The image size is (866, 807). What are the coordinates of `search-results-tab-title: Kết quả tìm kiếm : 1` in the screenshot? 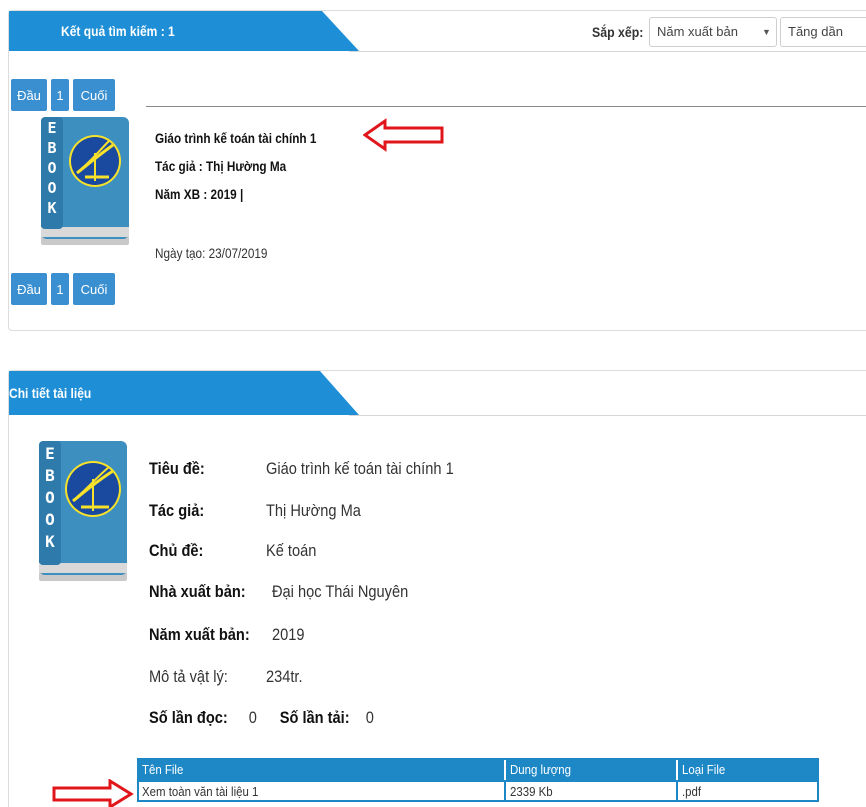 It's located at (118, 31).